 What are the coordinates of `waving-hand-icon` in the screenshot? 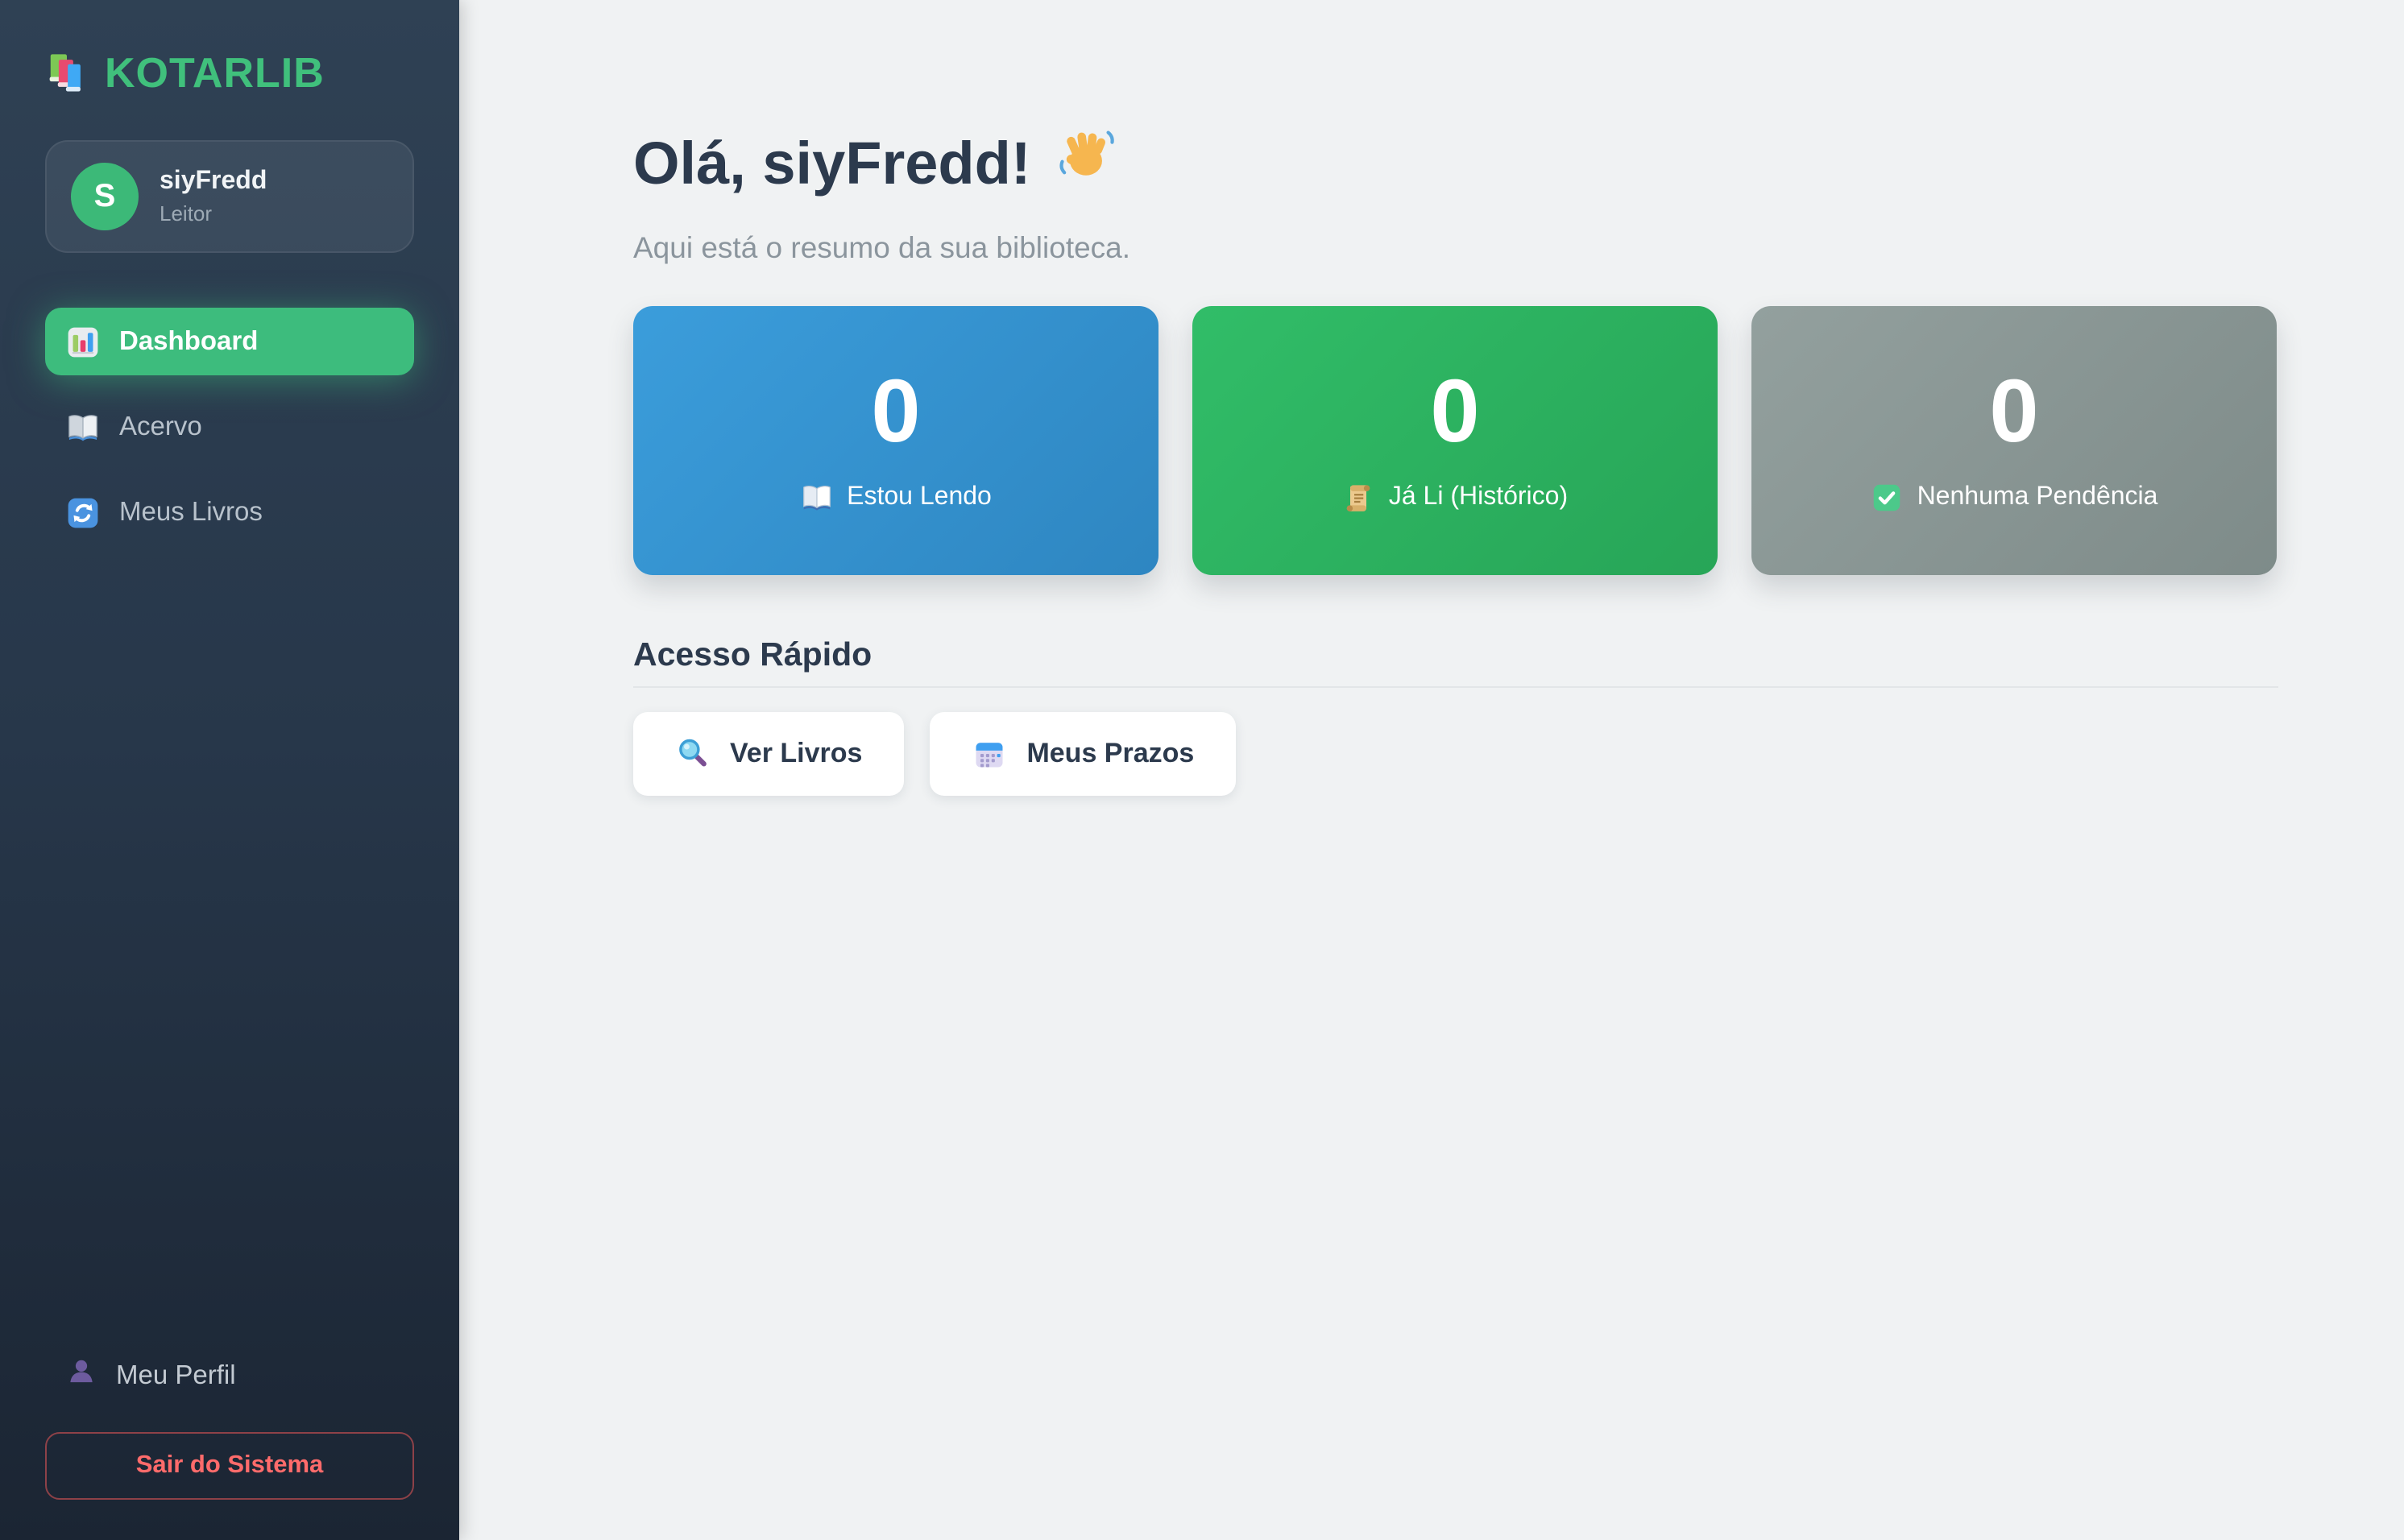 It's located at (1085, 164).